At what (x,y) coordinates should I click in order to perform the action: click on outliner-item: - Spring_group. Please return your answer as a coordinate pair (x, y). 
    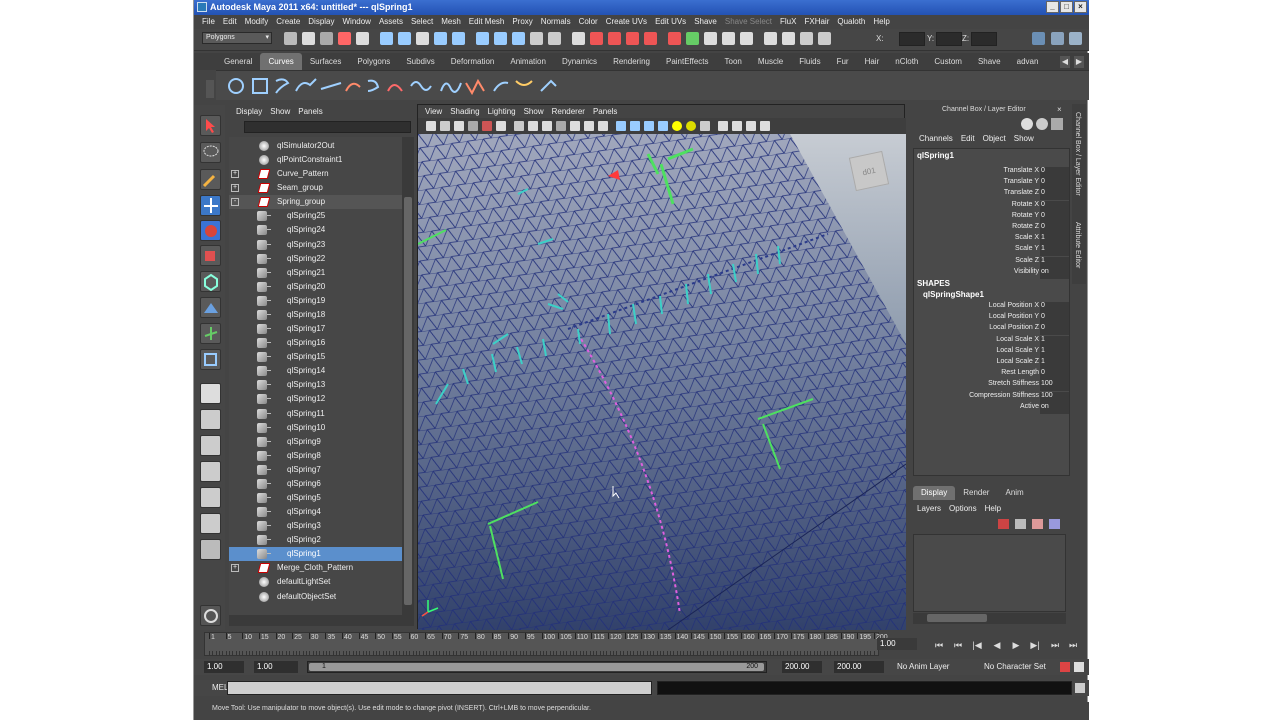
    Looking at the image, I should click on (315, 202).